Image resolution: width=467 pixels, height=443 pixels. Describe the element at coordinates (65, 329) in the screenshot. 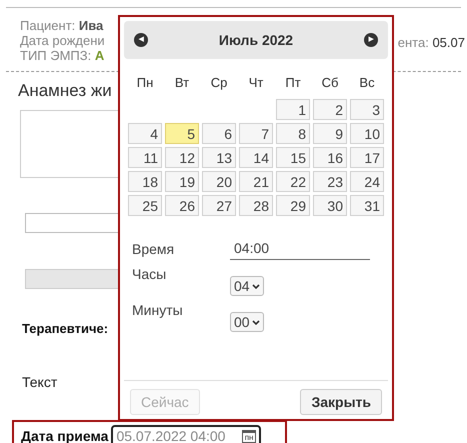

I see `therapy-label: Терапевтиче:` at that location.